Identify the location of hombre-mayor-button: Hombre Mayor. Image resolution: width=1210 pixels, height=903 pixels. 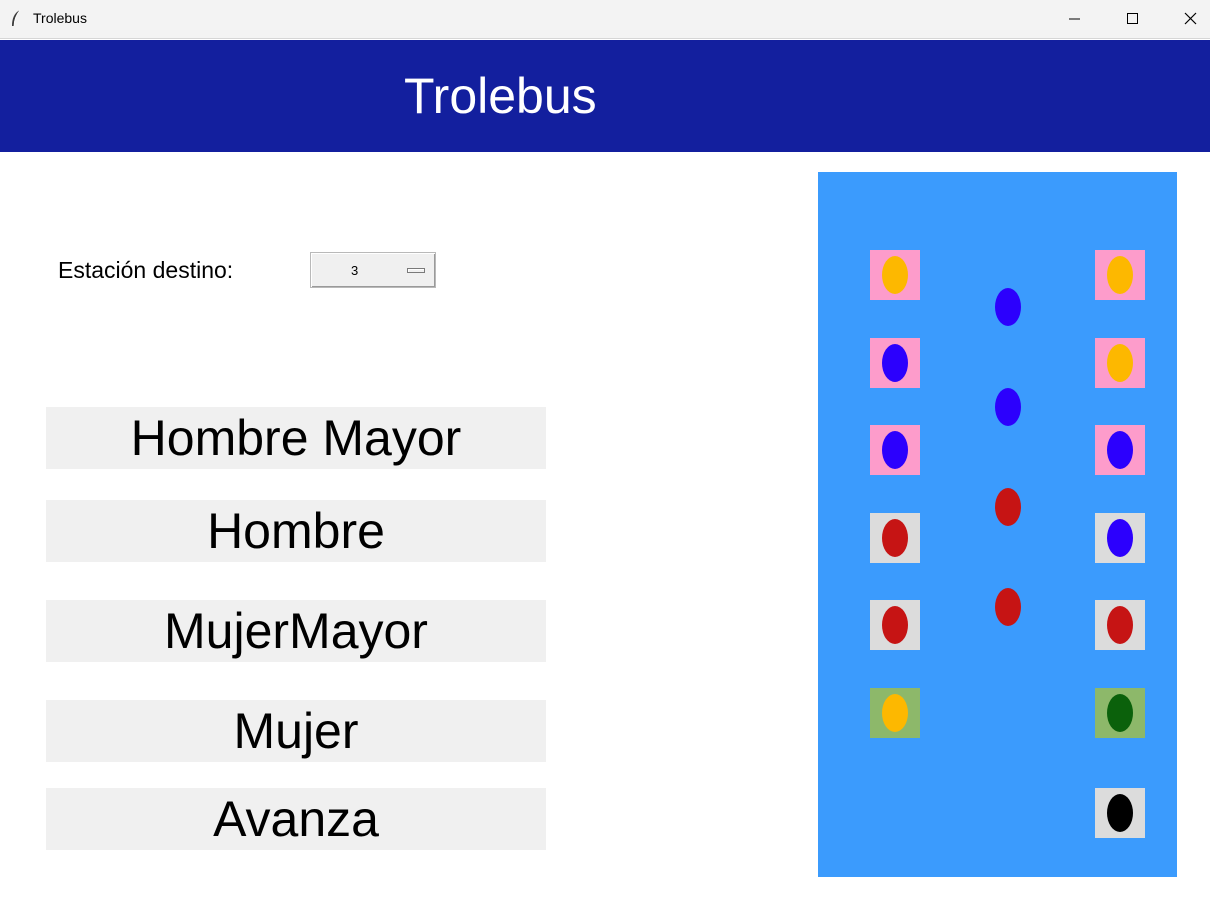
(296, 438).